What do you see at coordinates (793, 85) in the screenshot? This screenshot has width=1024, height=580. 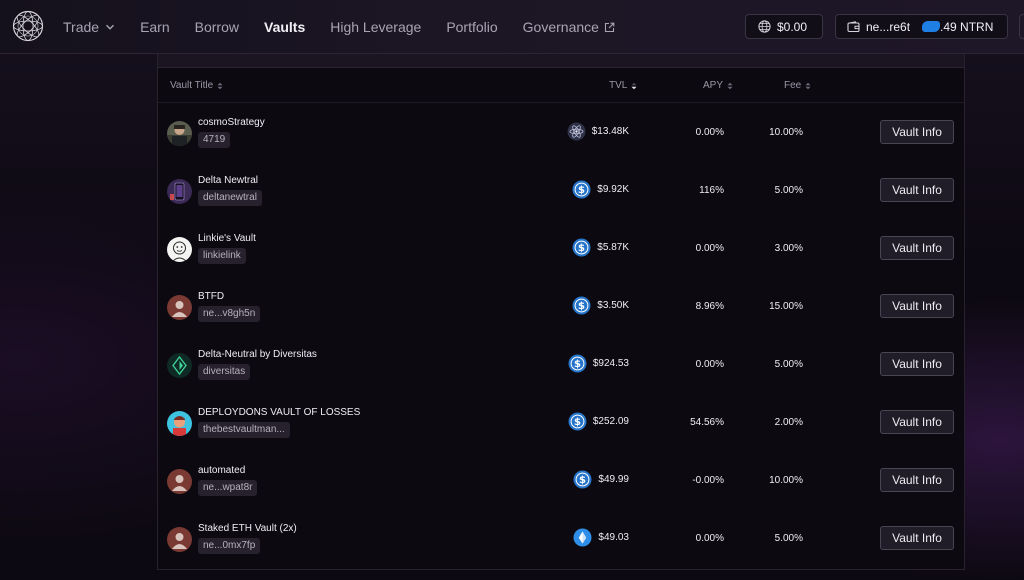 I see `column-header-fee-label: Fee` at bounding box center [793, 85].